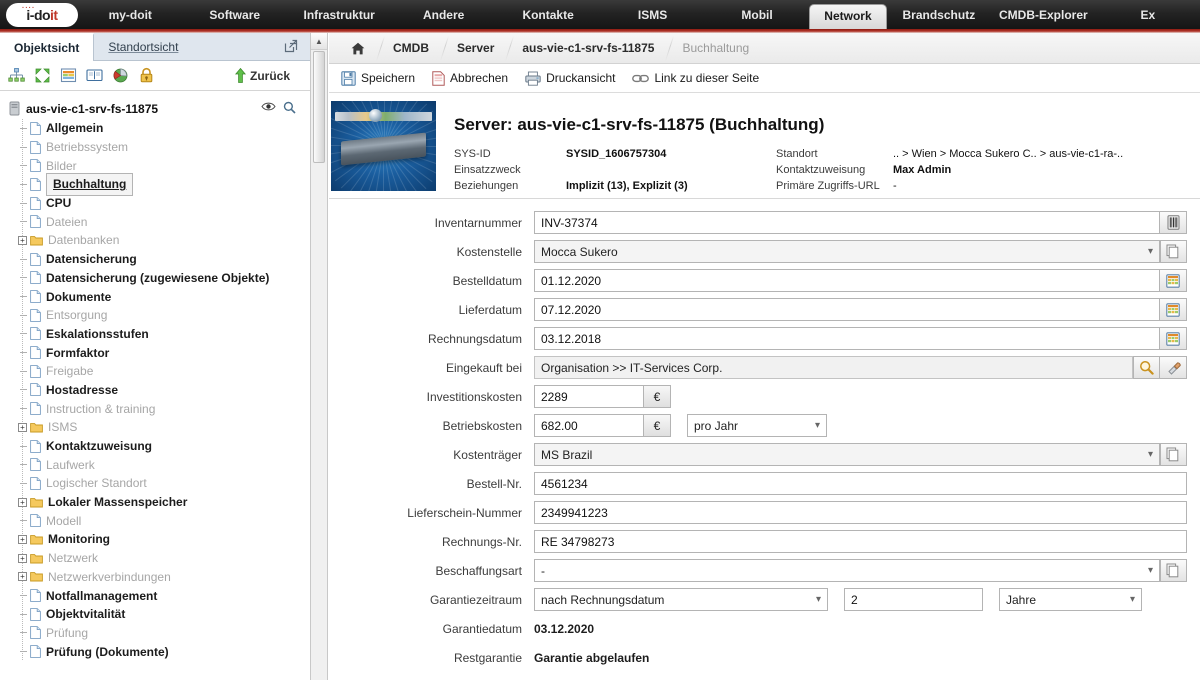  I want to click on scroll-up-button: ▲, so click(319, 41).